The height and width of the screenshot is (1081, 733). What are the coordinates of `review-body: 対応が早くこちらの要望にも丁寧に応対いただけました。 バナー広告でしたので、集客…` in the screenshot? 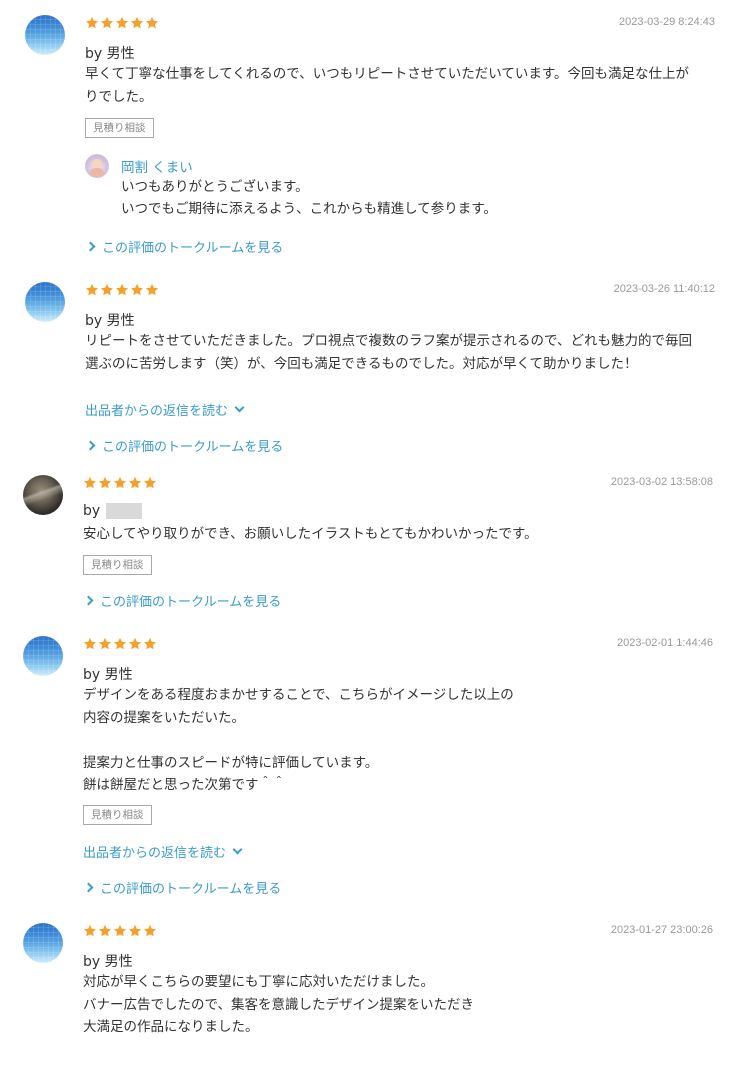 It's located at (278, 1004).